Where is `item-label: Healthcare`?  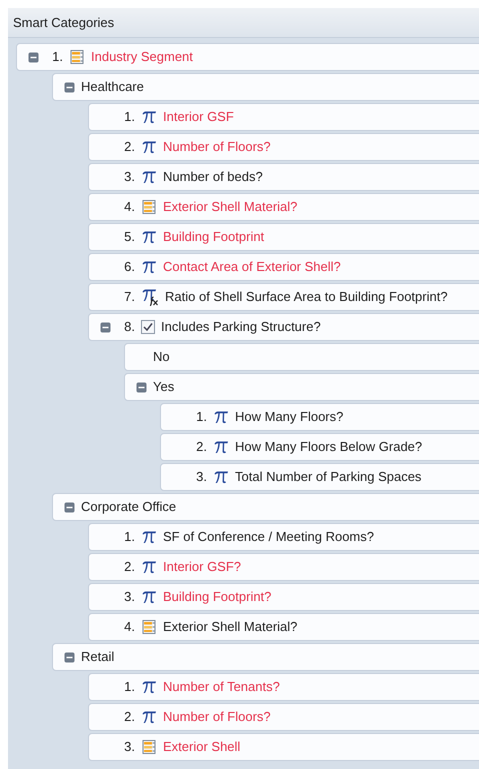
item-label: Healthcare is located at coordinates (112, 87).